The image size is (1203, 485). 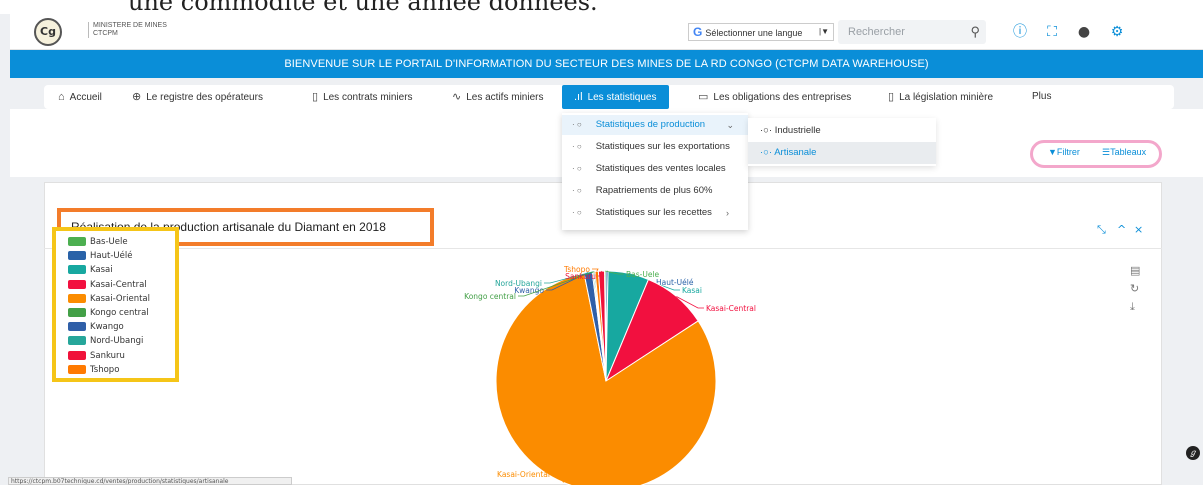 I want to click on data-label: Kasai-Central, so click(x=731, y=308).